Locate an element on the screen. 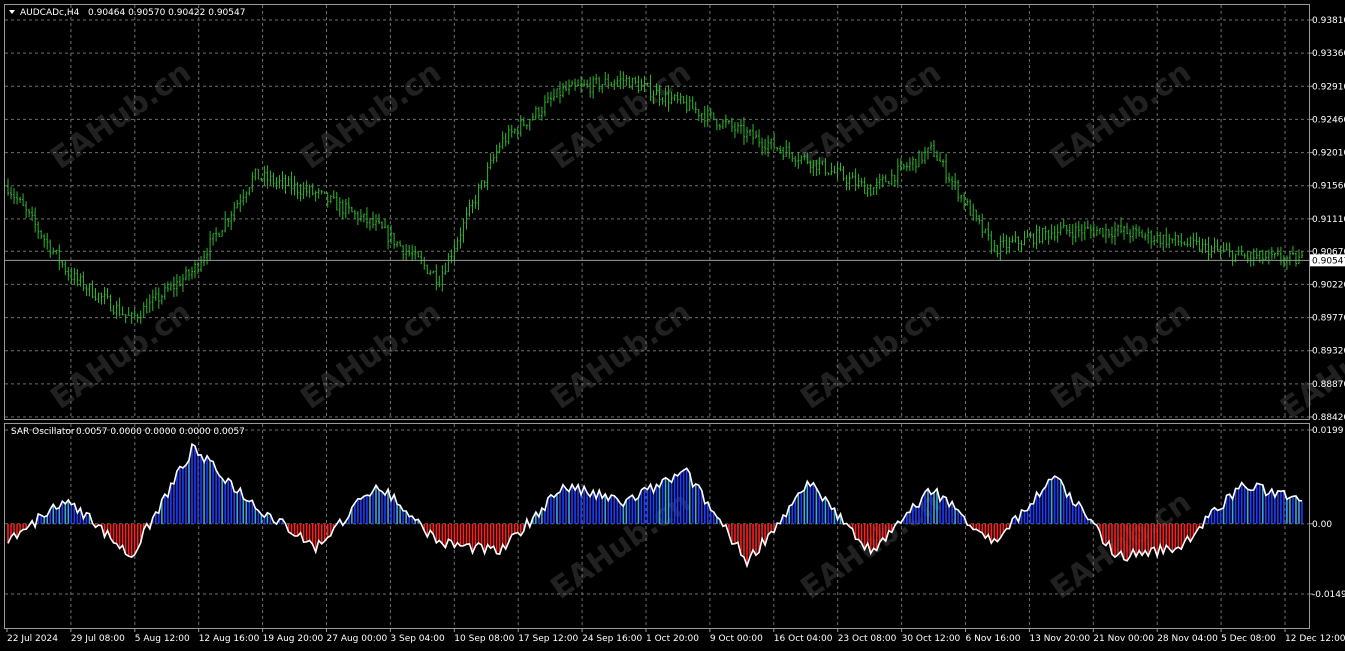  price-tick-label: 0.89320 is located at coordinates (1328, 352).